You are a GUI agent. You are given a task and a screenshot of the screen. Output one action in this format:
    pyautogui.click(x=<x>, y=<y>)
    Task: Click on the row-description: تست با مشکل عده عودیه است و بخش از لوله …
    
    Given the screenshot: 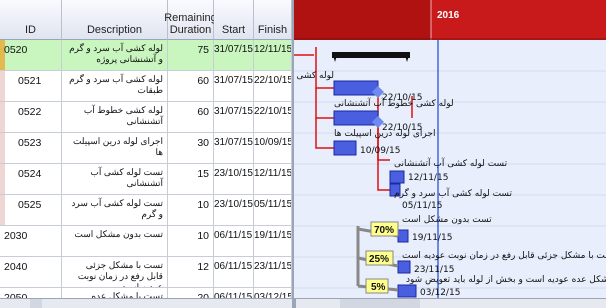 What is the action you would take?
    pyautogui.click(x=115, y=293)
    